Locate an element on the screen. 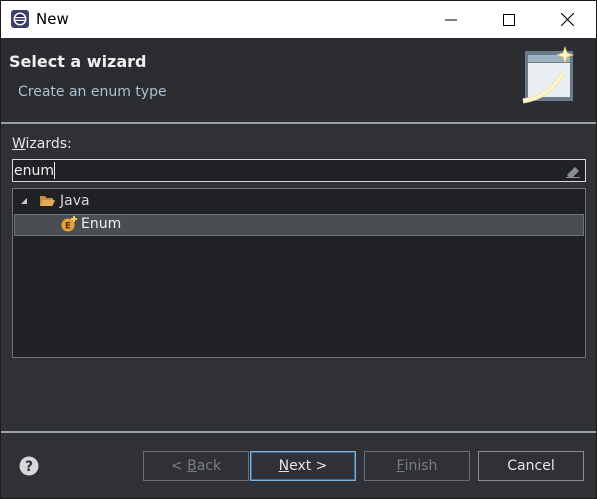  minimize-button is located at coordinates (451, 19).